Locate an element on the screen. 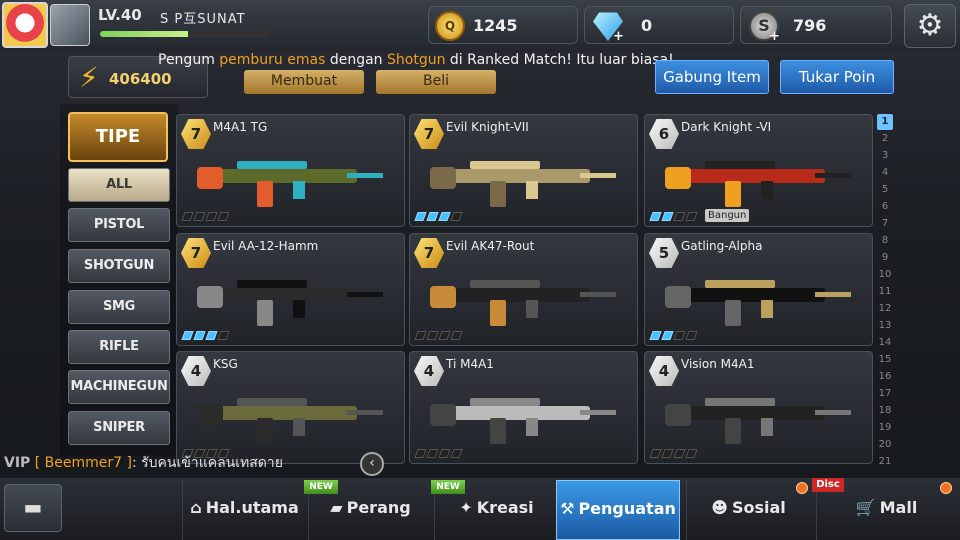 This screenshot has height=540, width=960. category-pistol: PISTOL is located at coordinates (119, 225).